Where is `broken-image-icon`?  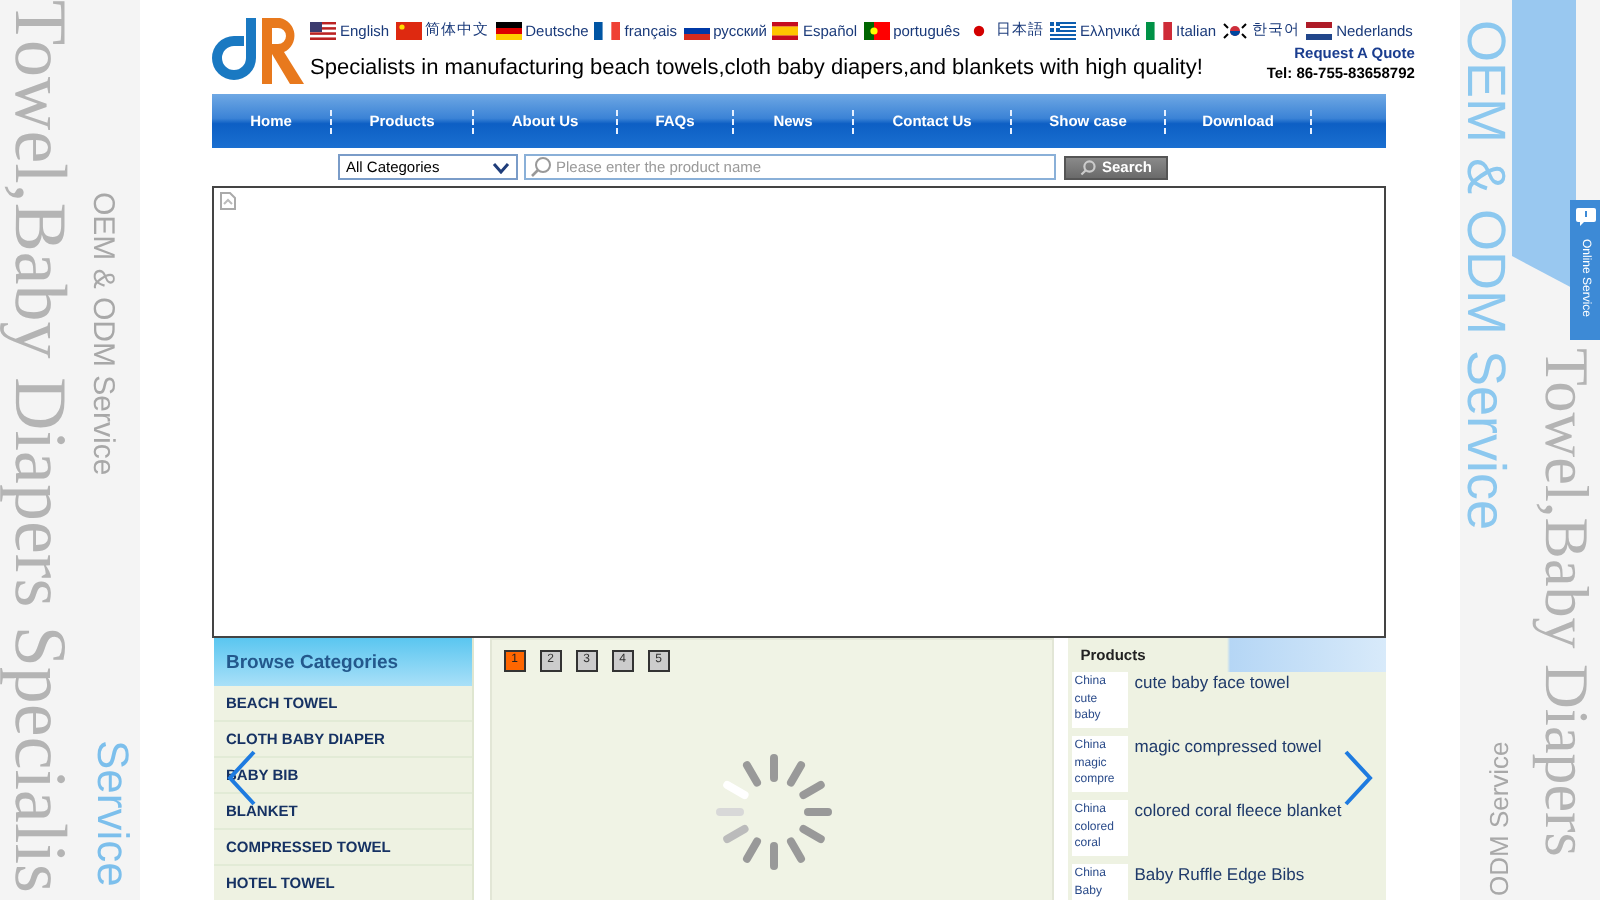
broken-image-icon is located at coordinates (228, 201).